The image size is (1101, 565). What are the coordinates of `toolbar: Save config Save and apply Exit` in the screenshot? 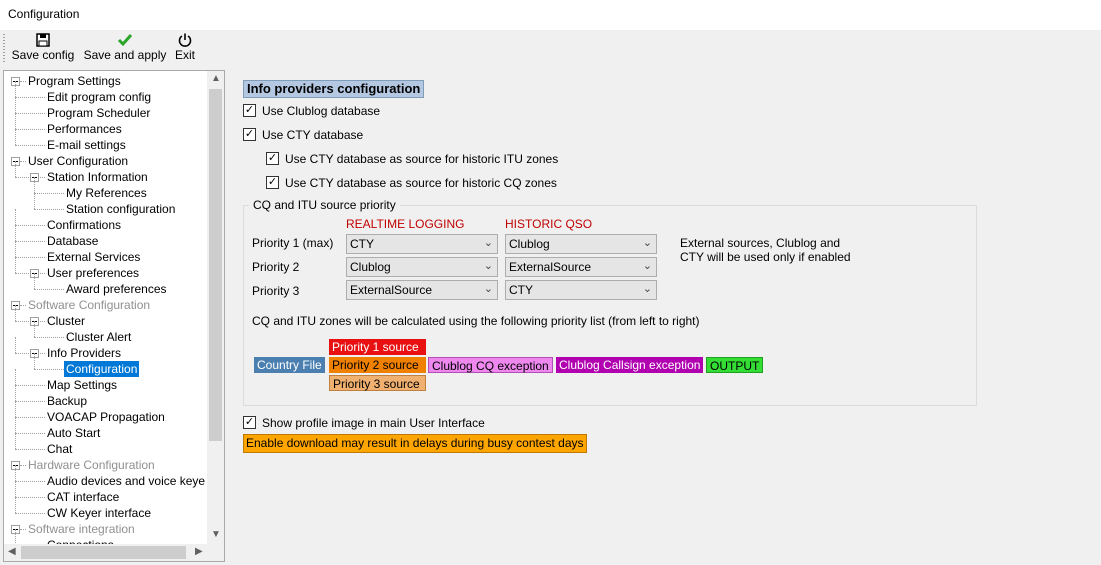 It's located at (550, 49).